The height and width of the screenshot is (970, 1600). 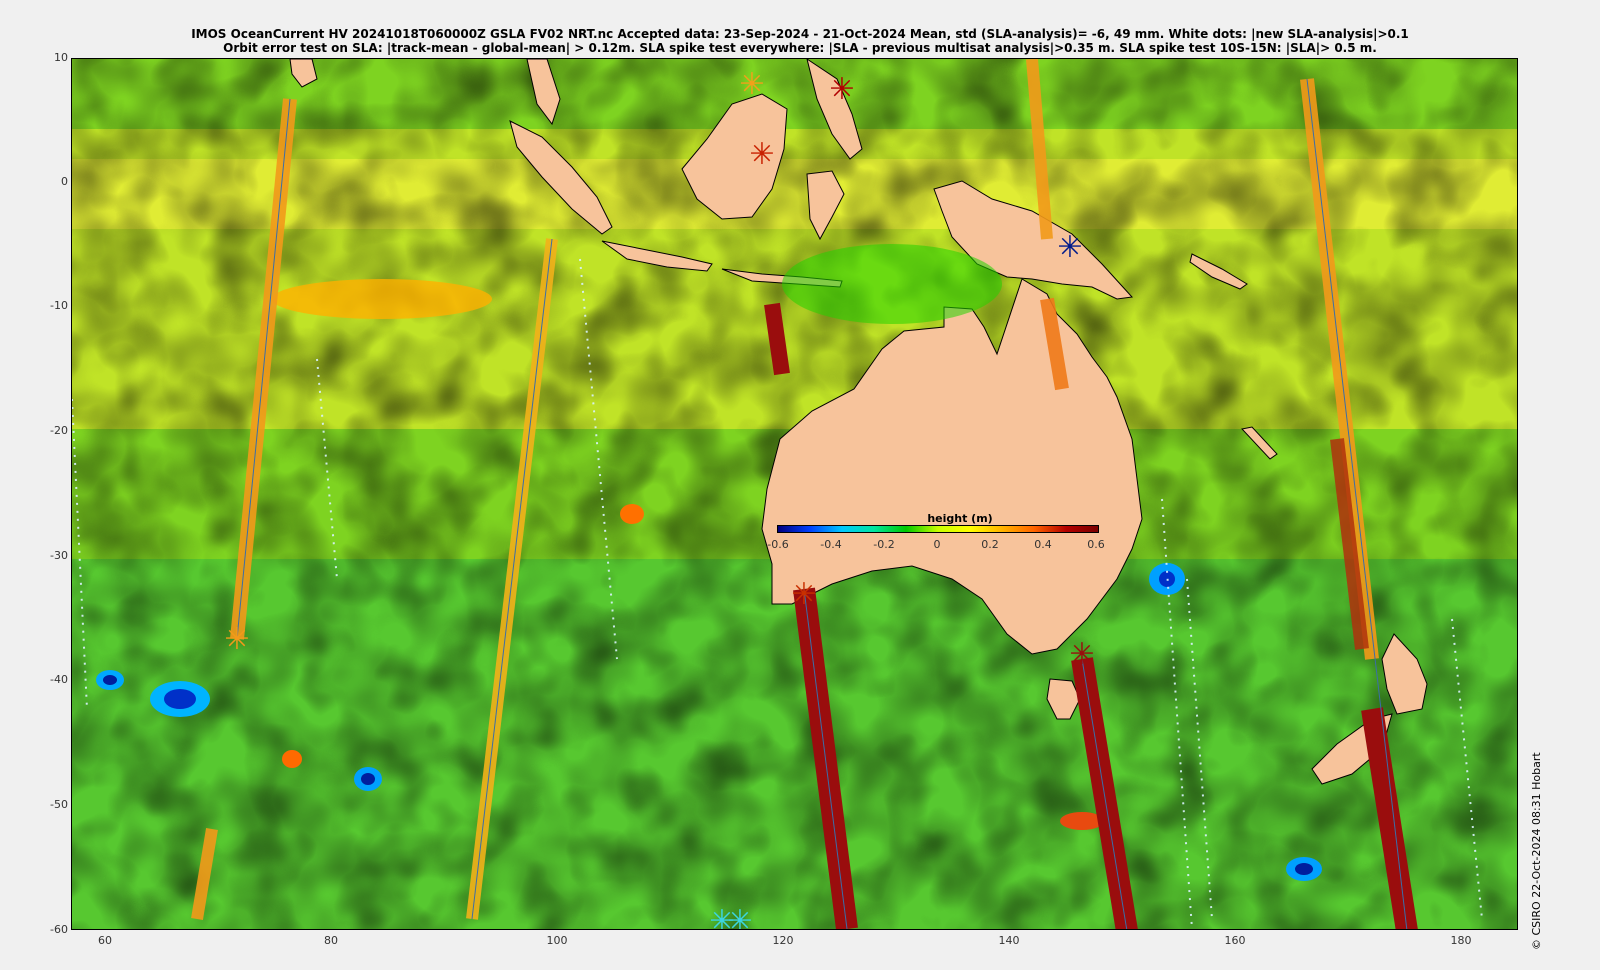 I want to click on colorbar, so click(x=938, y=529).